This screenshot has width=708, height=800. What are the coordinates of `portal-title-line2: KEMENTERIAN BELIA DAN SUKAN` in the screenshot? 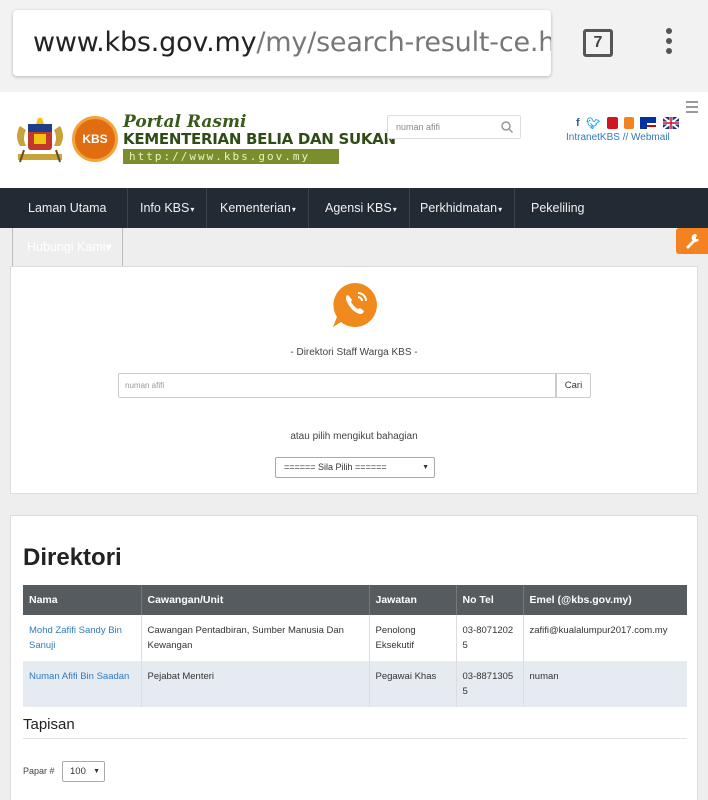 It's located at (259, 139).